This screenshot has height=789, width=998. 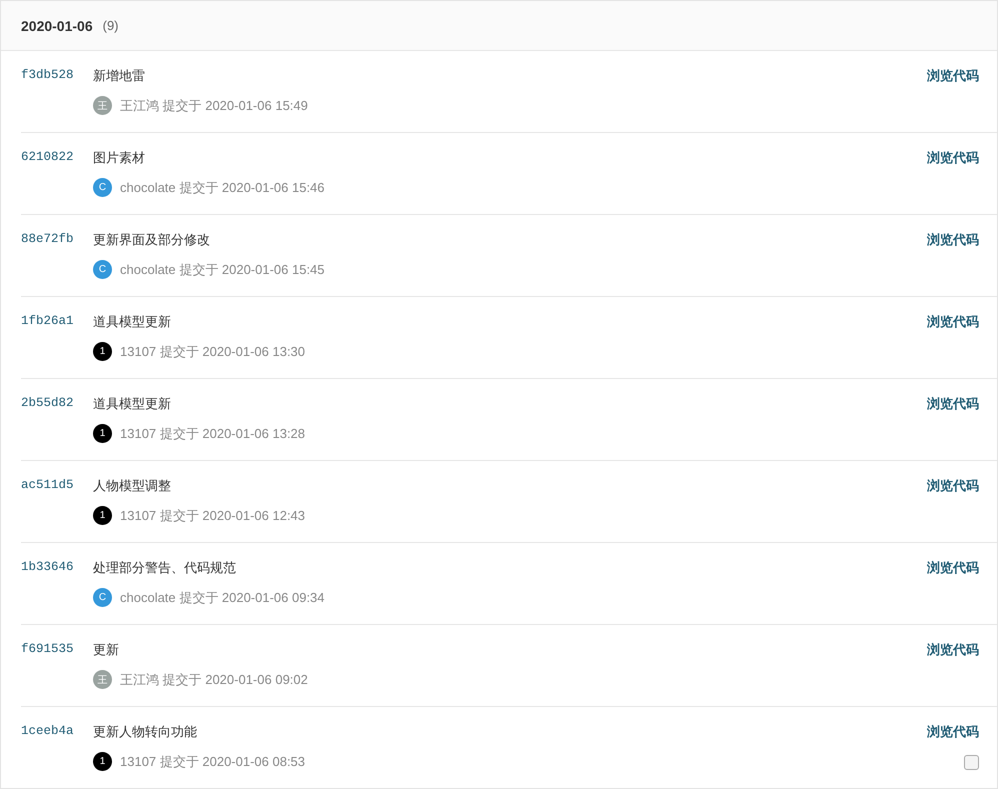 What do you see at coordinates (222, 597) in the screenshot?
I see `commit-info: chocolate 提交于 2020-01-06 09:34` at bounding box center [222, 597].